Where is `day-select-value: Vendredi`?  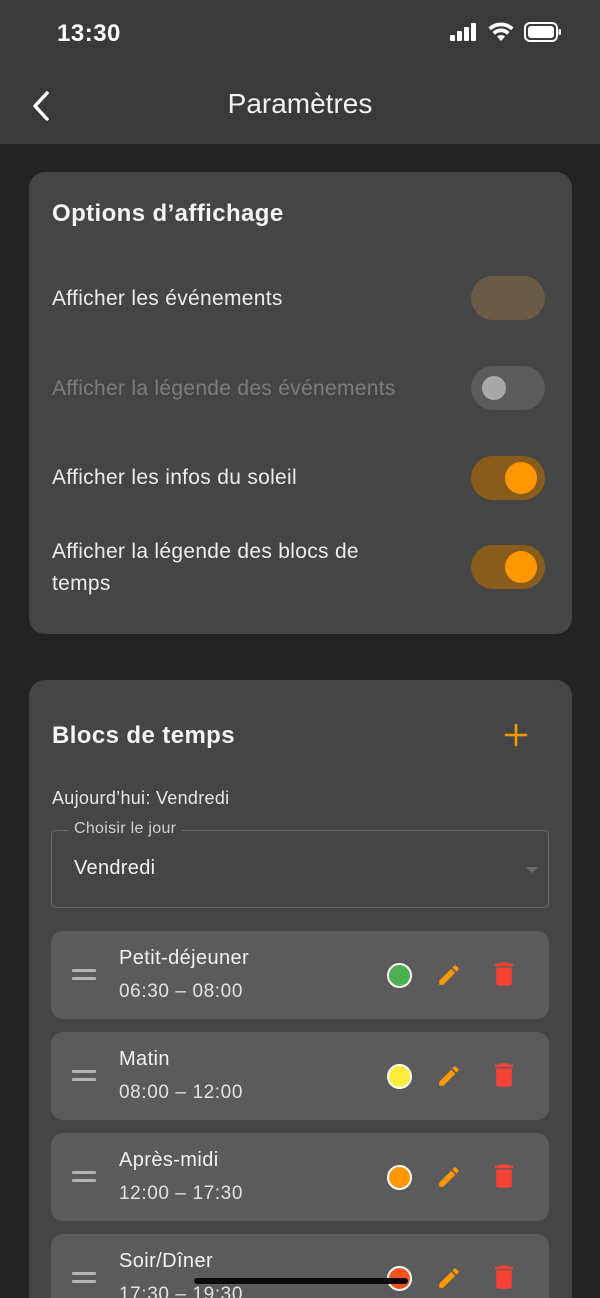 day-select-value: Vendredi is located at coordinates (115, 868).